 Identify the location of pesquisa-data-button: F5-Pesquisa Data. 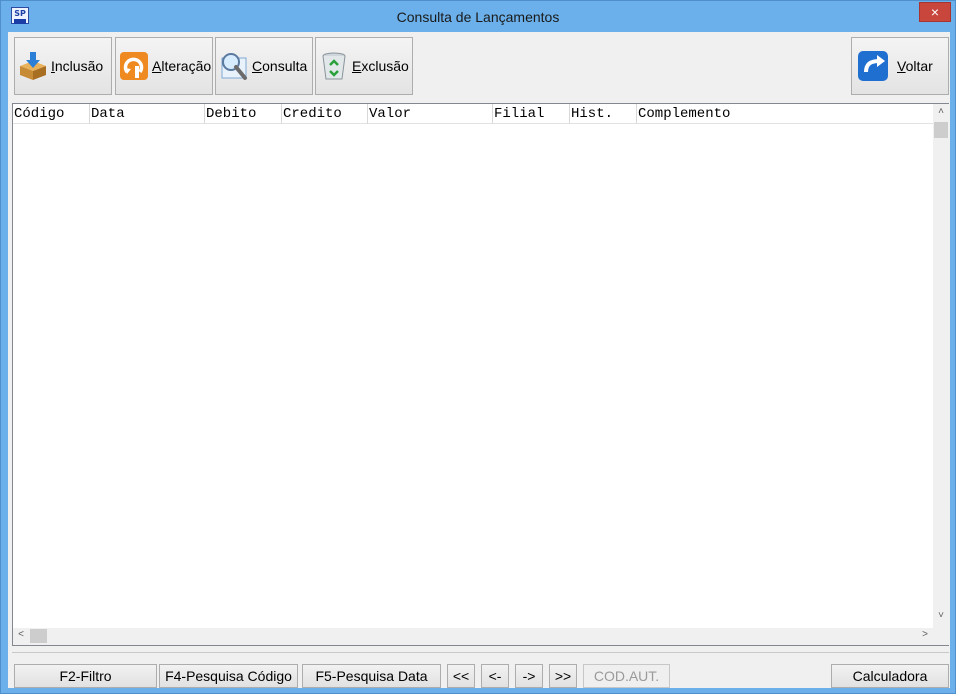
(371, 676).